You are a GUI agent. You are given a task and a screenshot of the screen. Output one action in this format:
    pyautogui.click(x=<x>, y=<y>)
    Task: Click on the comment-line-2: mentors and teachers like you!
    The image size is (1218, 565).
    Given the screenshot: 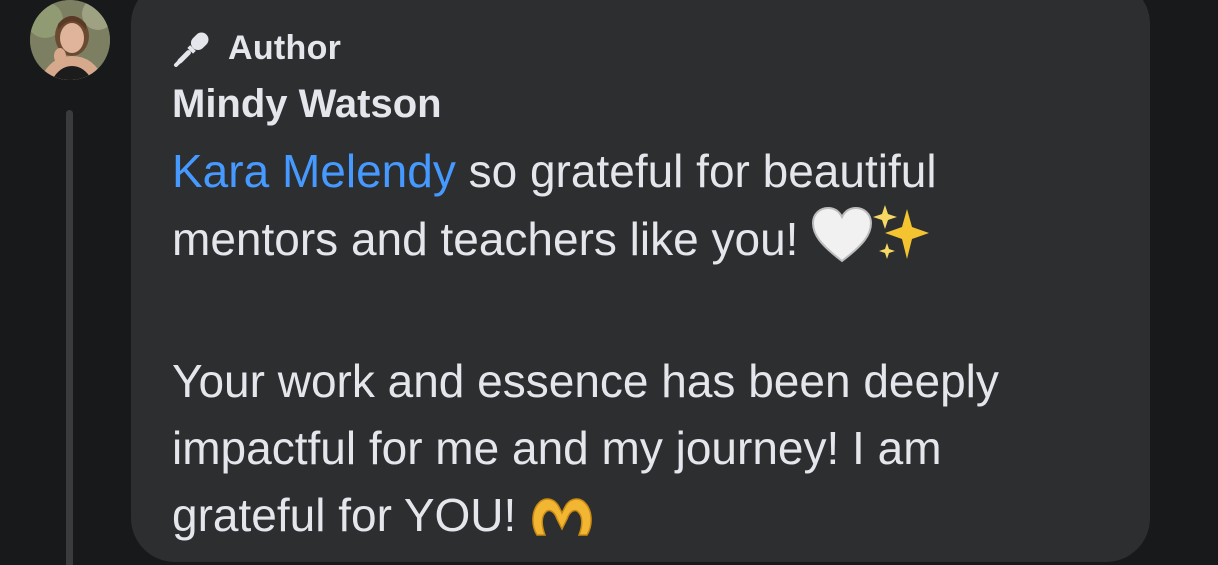 What is the action you would take?
    pyautogui.click(x=652, y=243)
    